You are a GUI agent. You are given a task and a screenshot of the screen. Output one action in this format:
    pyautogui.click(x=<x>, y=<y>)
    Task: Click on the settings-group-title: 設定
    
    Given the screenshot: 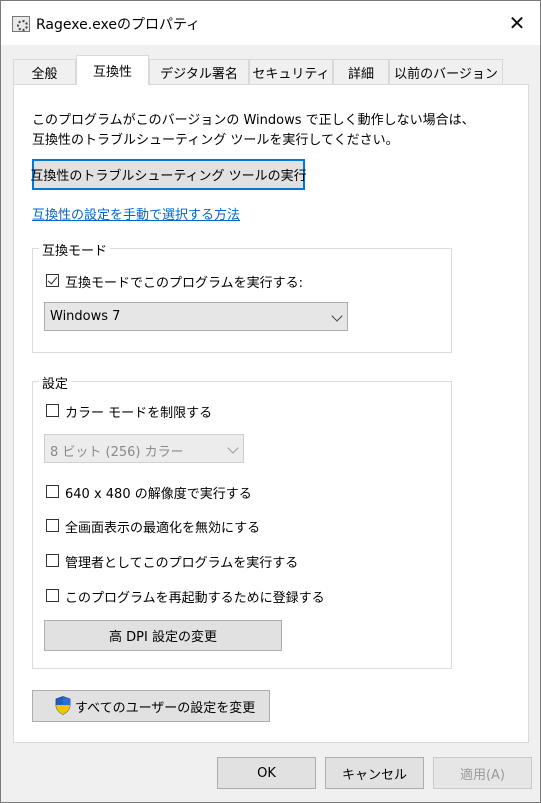 What is the action you would take?
    pyautogui.click(x=55, y=382)
    